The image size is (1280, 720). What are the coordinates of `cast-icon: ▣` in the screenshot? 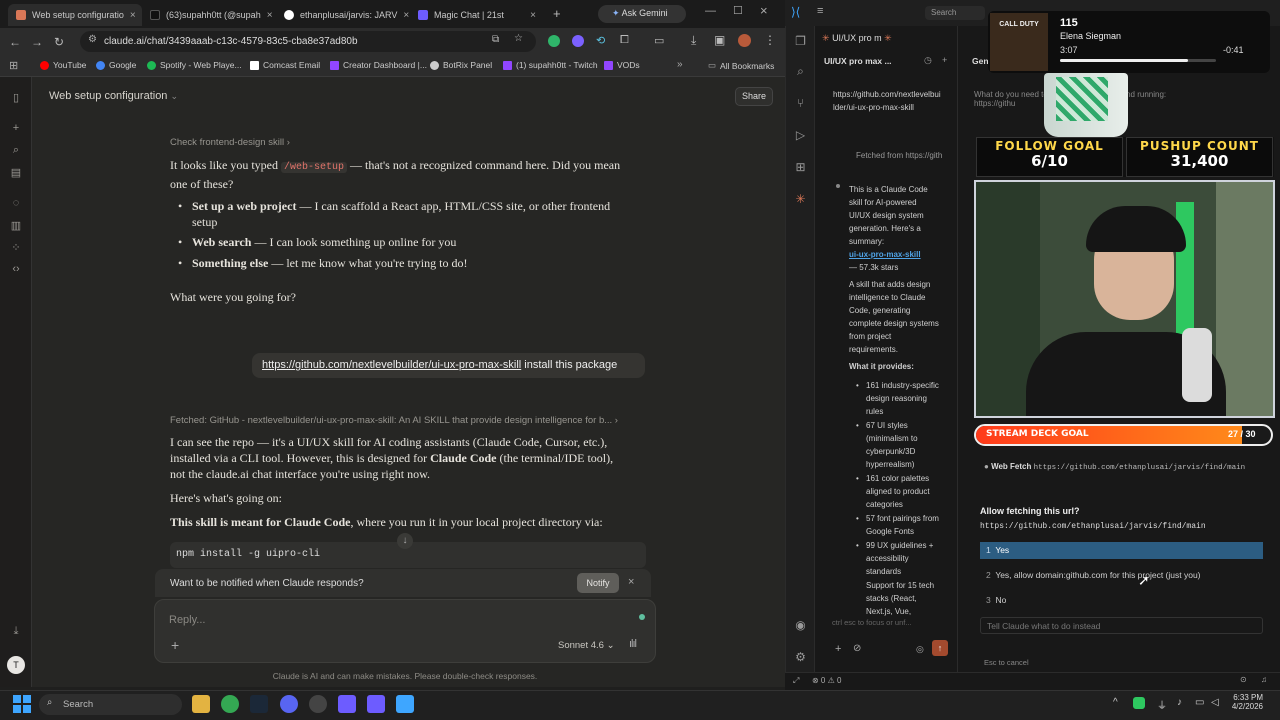 It's located at (719, 40).